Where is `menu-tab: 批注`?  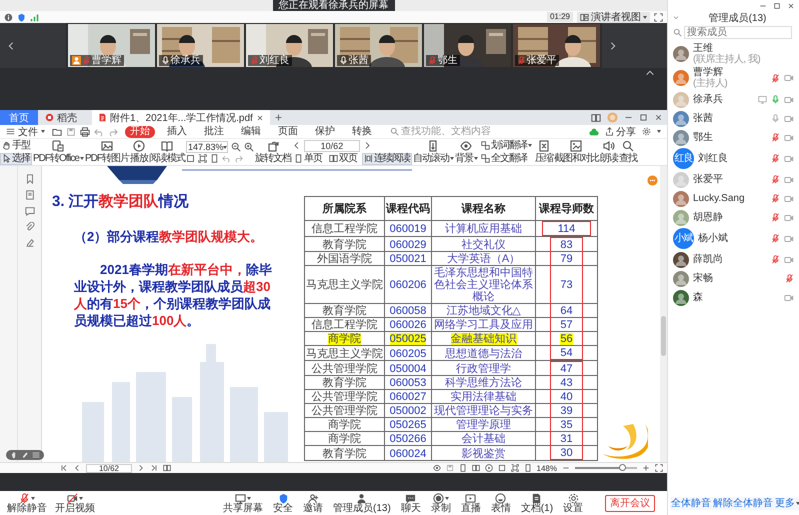 menu-tab: 批注 is located at coordinates (214, 132).